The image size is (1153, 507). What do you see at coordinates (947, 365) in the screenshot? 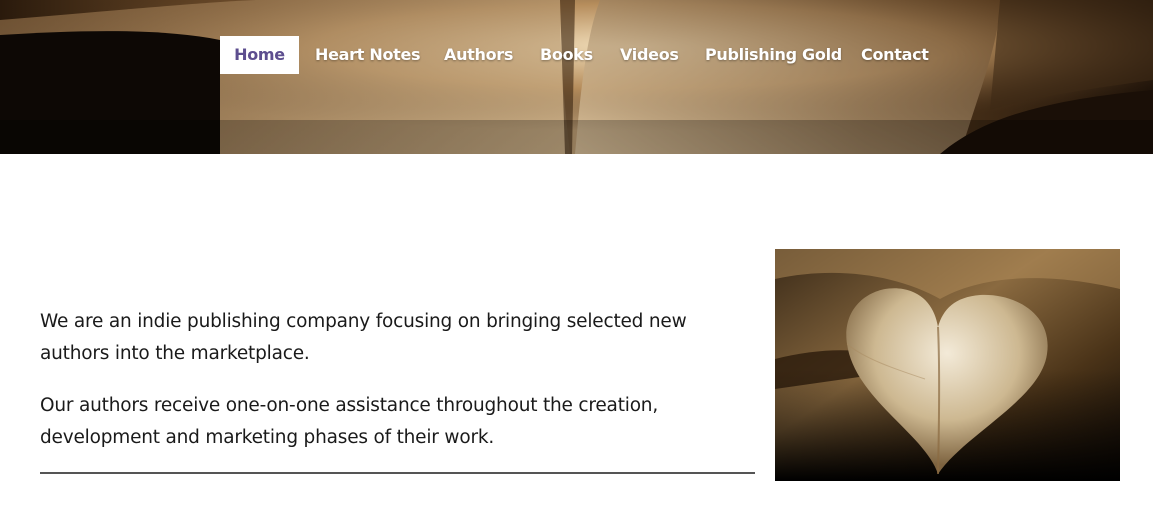
I see `heart-pages-image` at bounding box center [947, 365].